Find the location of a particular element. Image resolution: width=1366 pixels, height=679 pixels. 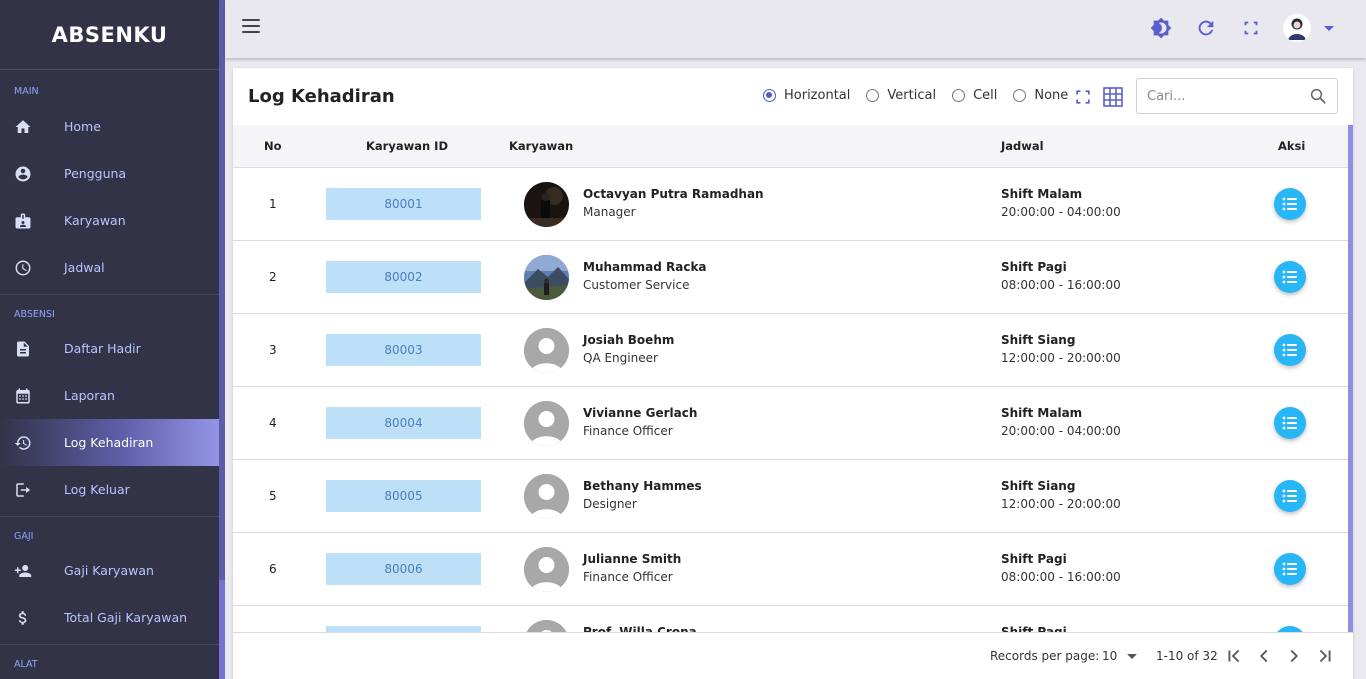

fullscreen-table-icon is located at coordinates (1083, 97).